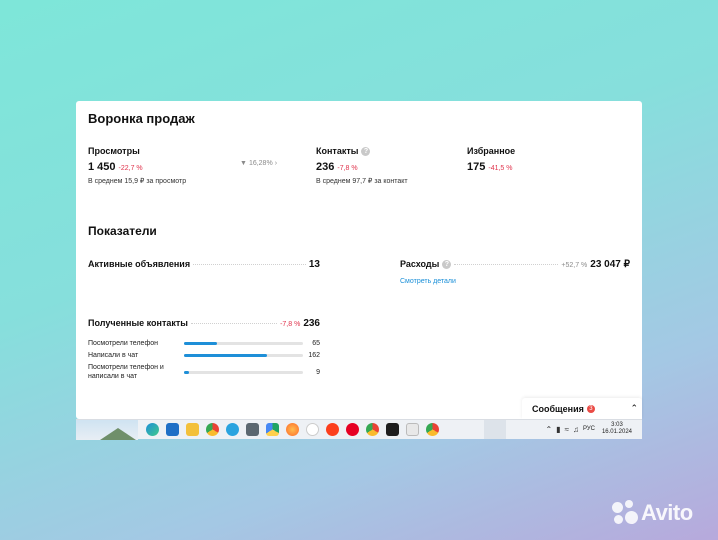 This screenshot has width=718, height=540. I want to click on messages-widget: Сообщения 3 ⌃, so click(582, 408).